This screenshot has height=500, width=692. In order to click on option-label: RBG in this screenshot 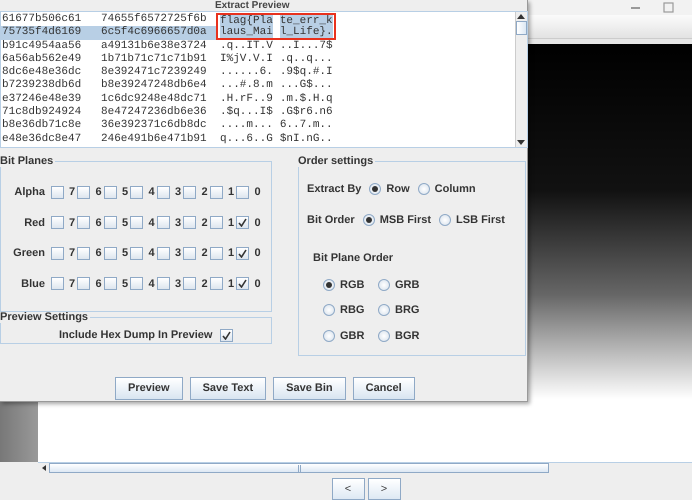, I will do `click(352, 310)`.